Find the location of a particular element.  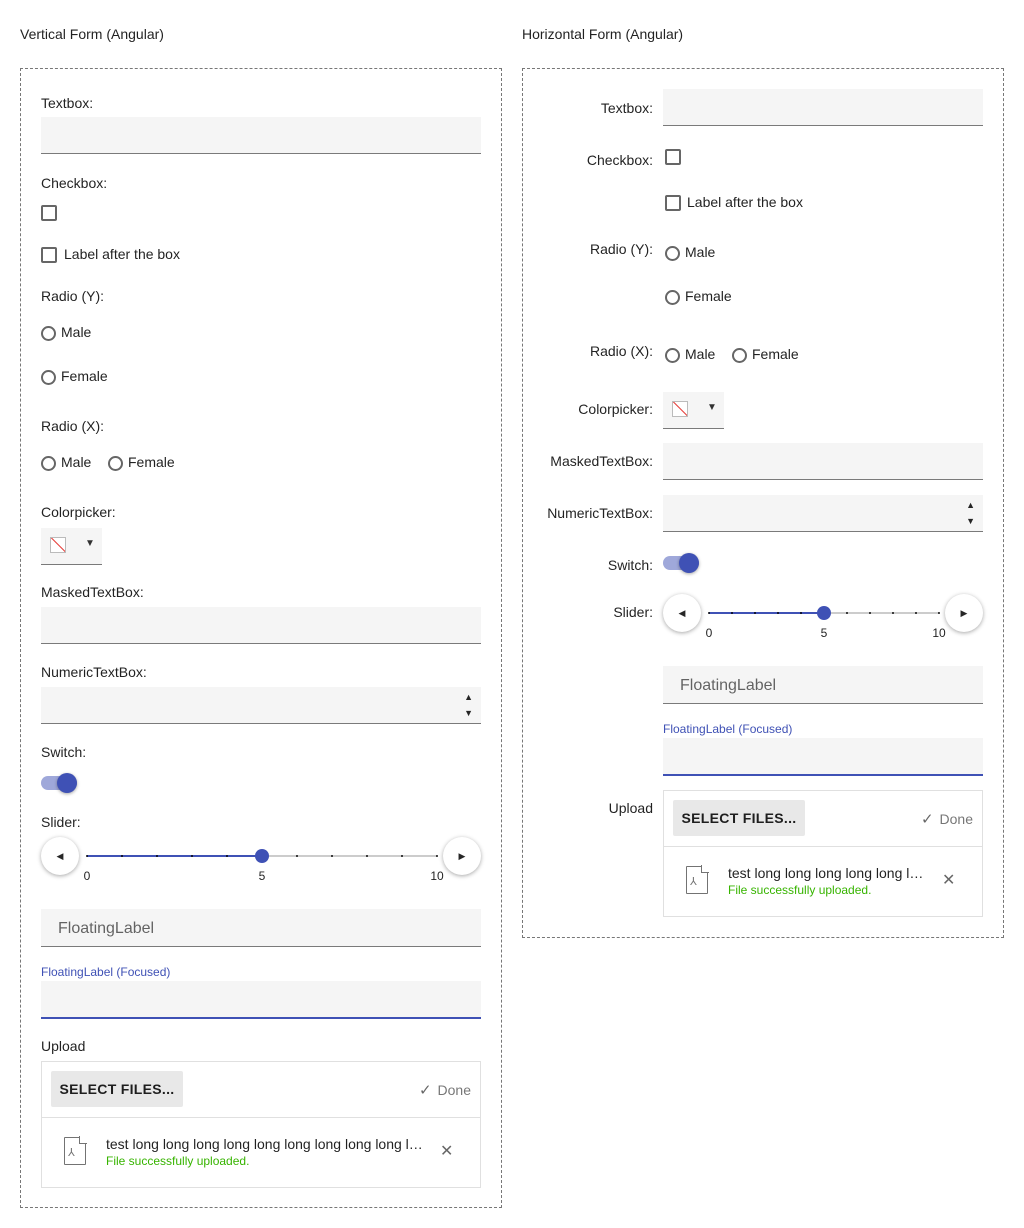

h-radio-y-male-text: Male is located at coordinates (700, 252).